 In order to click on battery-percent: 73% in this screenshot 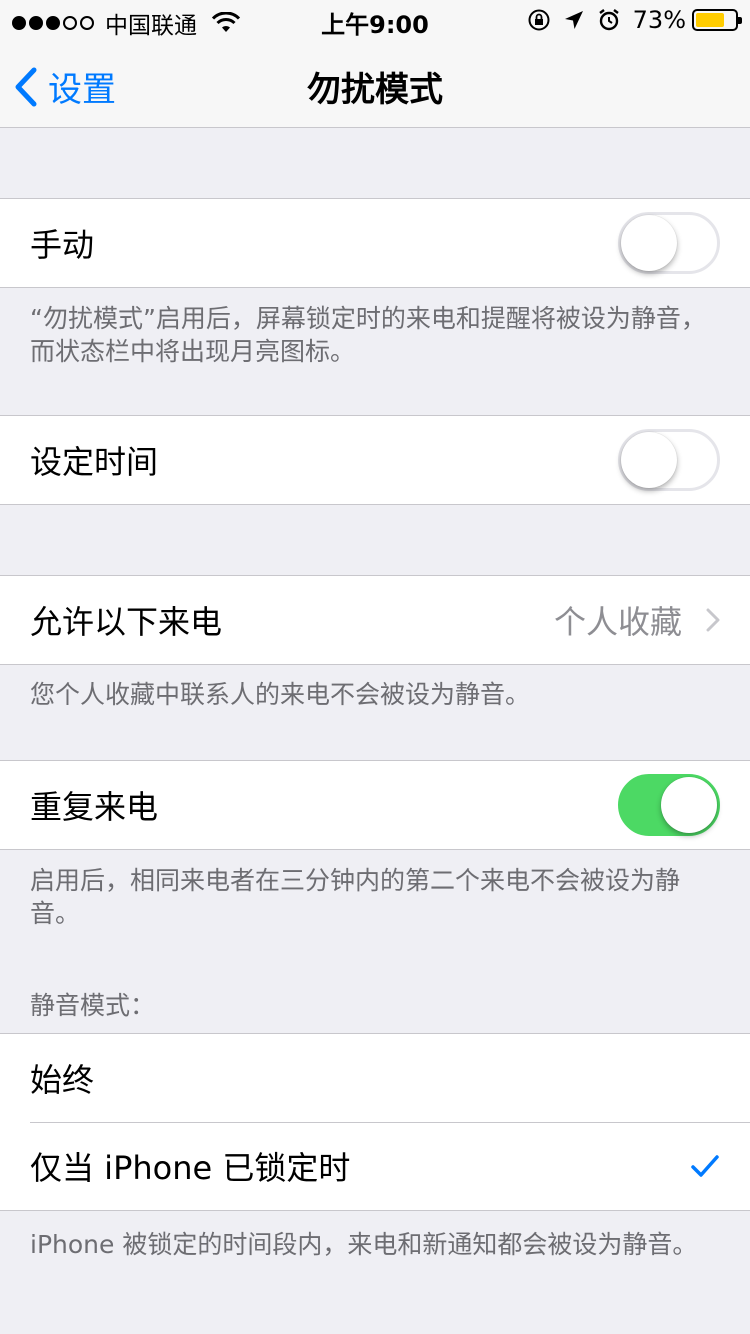, I will do `click(659, 20)`.